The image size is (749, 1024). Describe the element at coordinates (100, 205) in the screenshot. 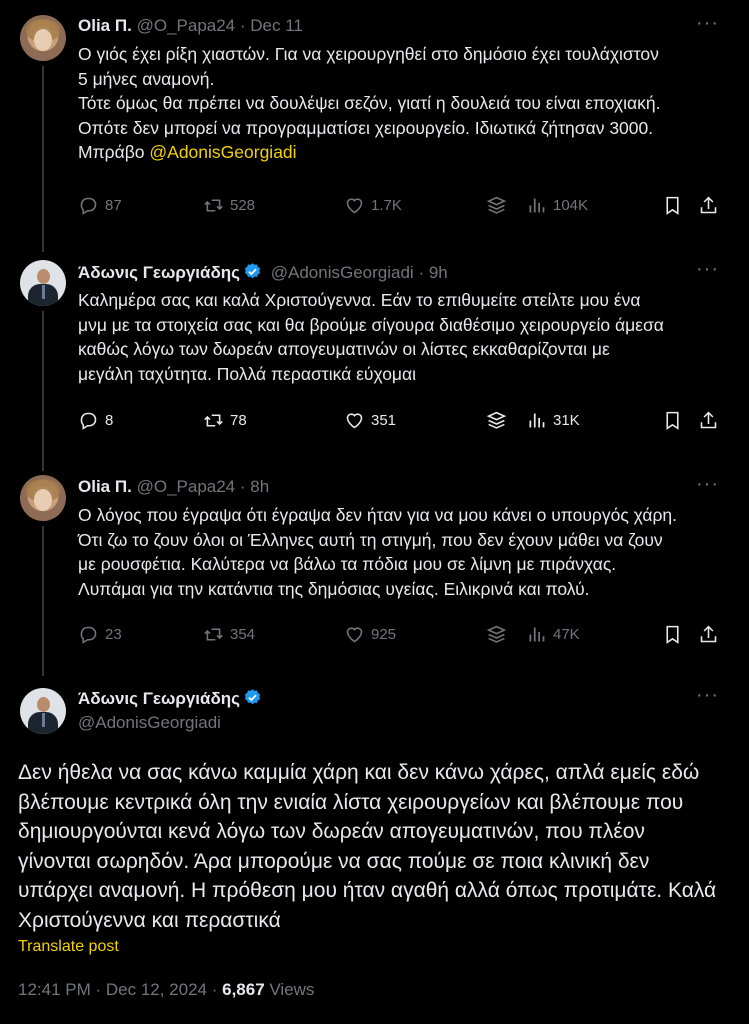

I see `reply-button: 87` at that location.